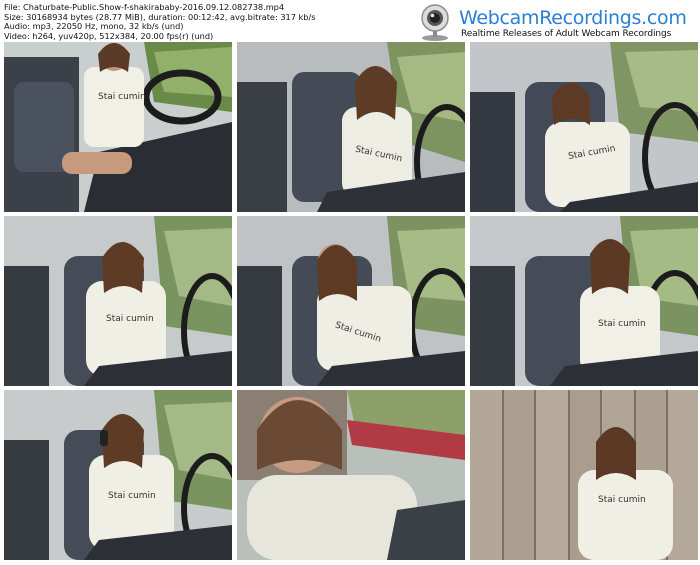 Image resolution: width=700 pixels, height=565 pixels. Describe the element at coordinates (118, 127) in the screenshot. I see `thumbnail-1: Stai cumin` at that location.